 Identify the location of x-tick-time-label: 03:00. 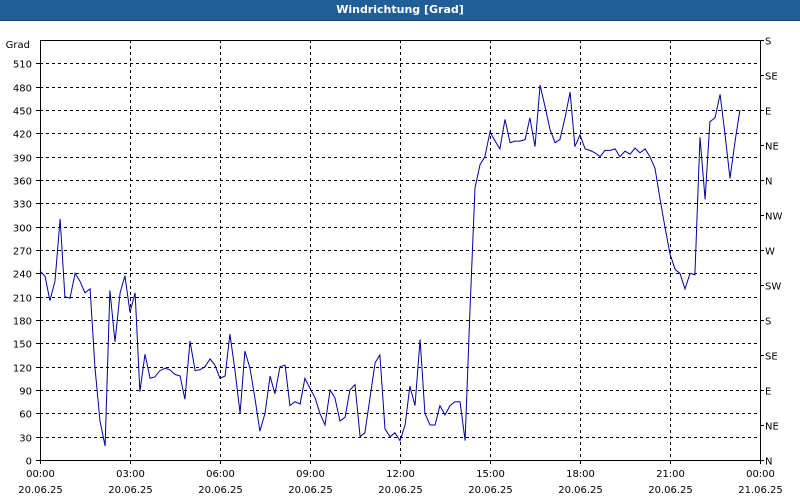
(130, 474).